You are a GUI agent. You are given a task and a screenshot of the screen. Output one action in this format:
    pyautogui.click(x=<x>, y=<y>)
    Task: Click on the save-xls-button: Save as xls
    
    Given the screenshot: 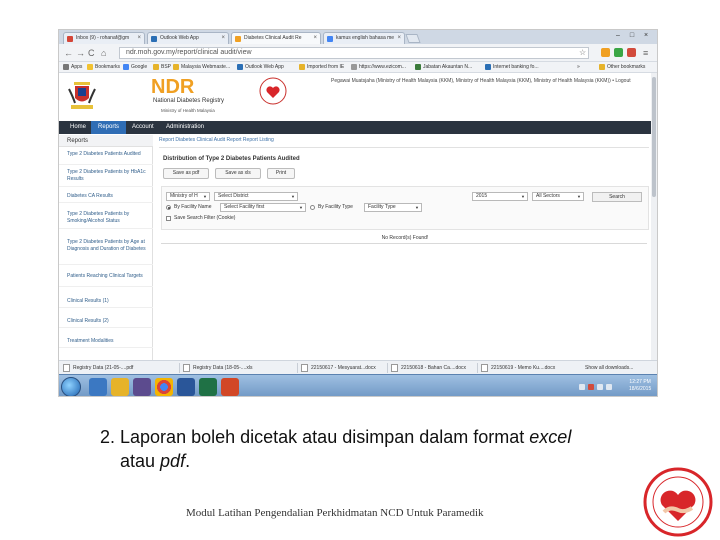 What is the action you would take?
    pyautogui.click(x=238, y=173)
    